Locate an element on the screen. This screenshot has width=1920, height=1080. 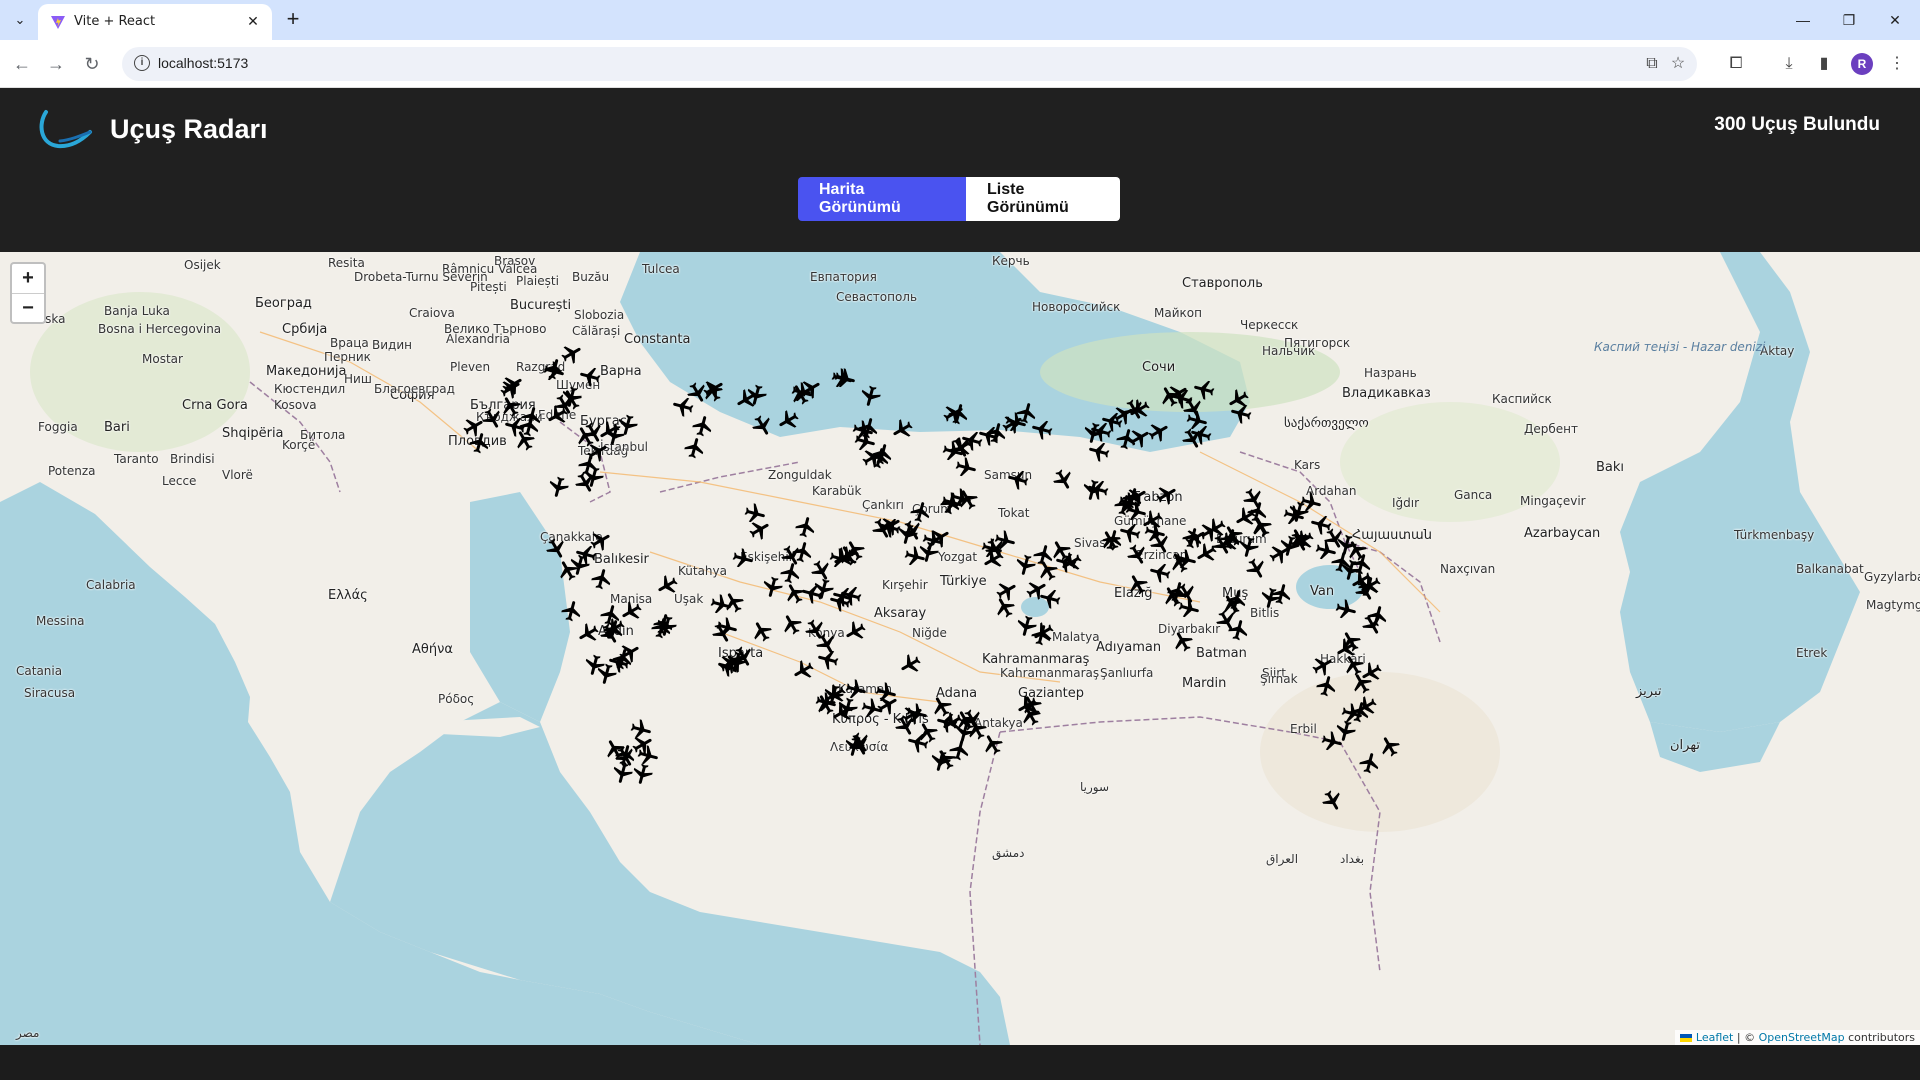
map-label: Каспийск is located at coordinates (1522, 399).